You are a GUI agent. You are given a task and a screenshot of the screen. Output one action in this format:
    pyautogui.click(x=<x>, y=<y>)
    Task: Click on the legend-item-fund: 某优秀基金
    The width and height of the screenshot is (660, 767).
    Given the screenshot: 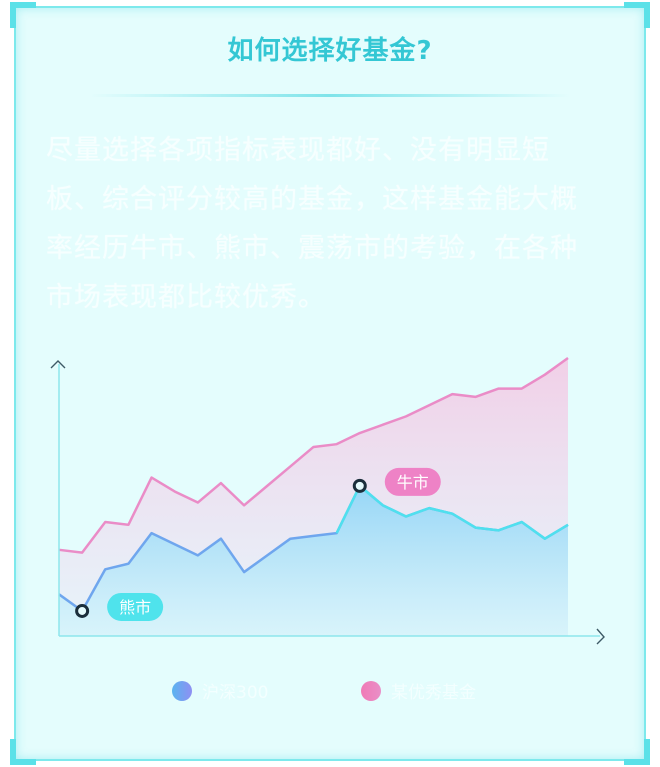 What is the action you would take?
    pyautogui.click(x=418, y=690)
    